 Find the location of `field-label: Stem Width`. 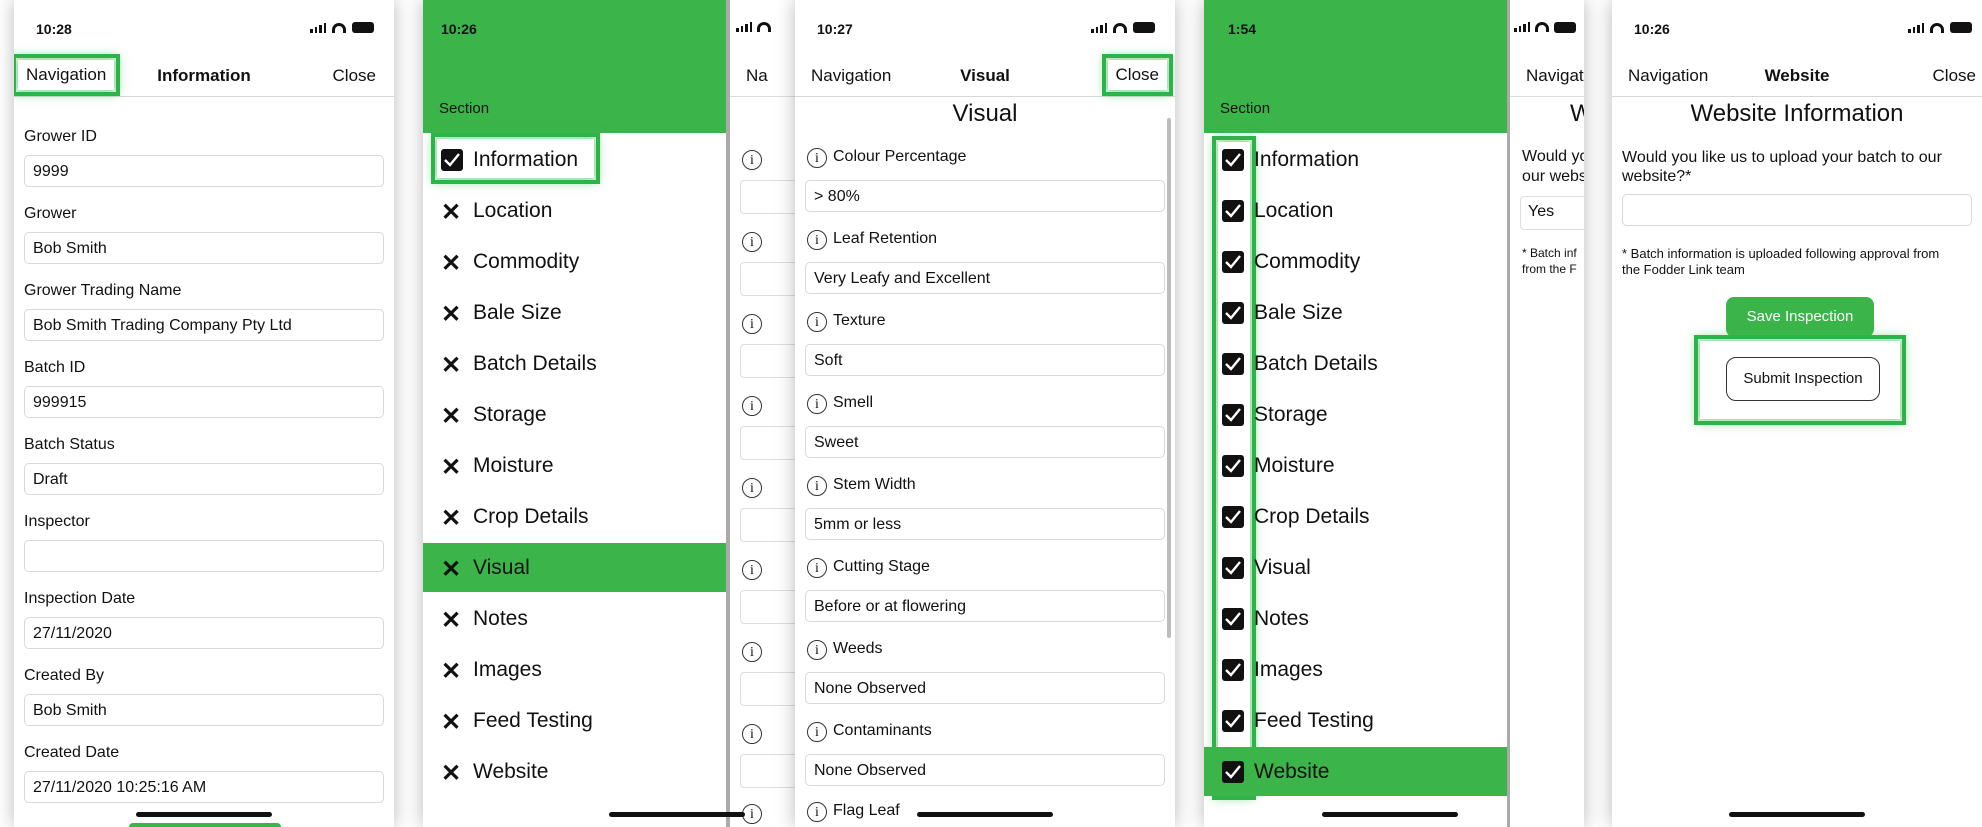

field-label: Stem Width is located at coordinates (874, 484).